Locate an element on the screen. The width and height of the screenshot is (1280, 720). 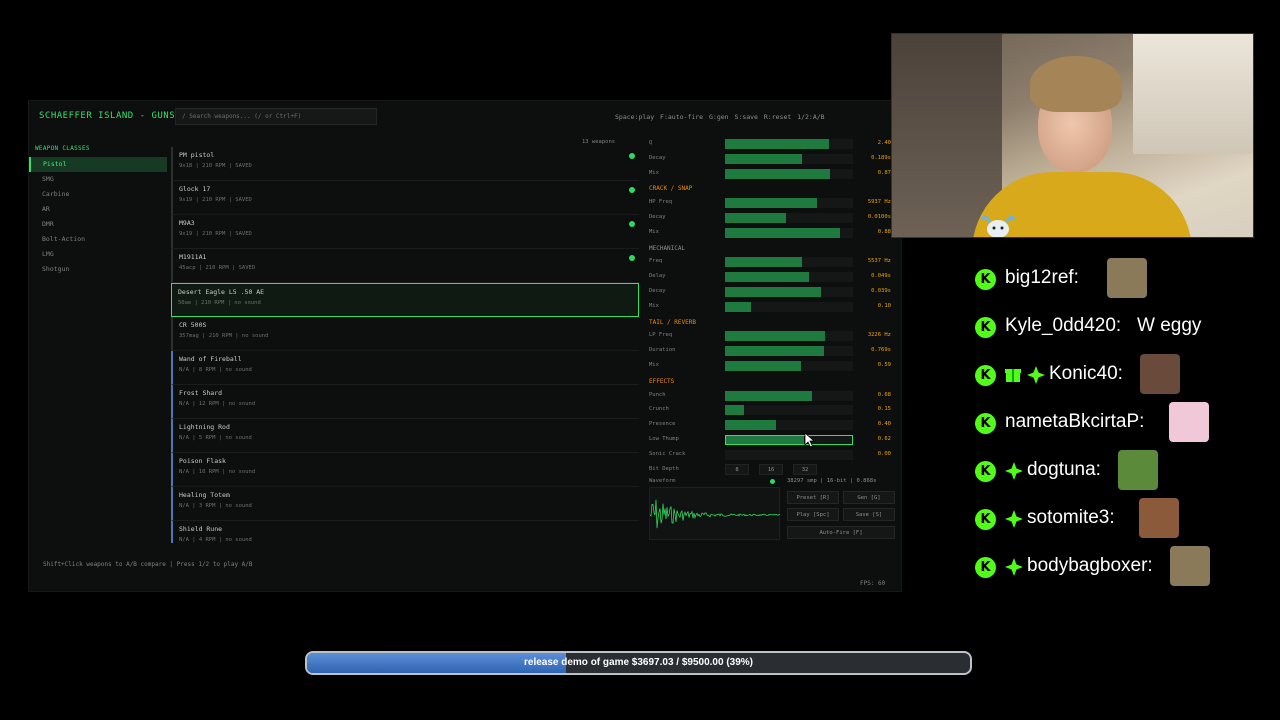
chat-message: Kdogtuna: is located at coordinates (1125, 474).